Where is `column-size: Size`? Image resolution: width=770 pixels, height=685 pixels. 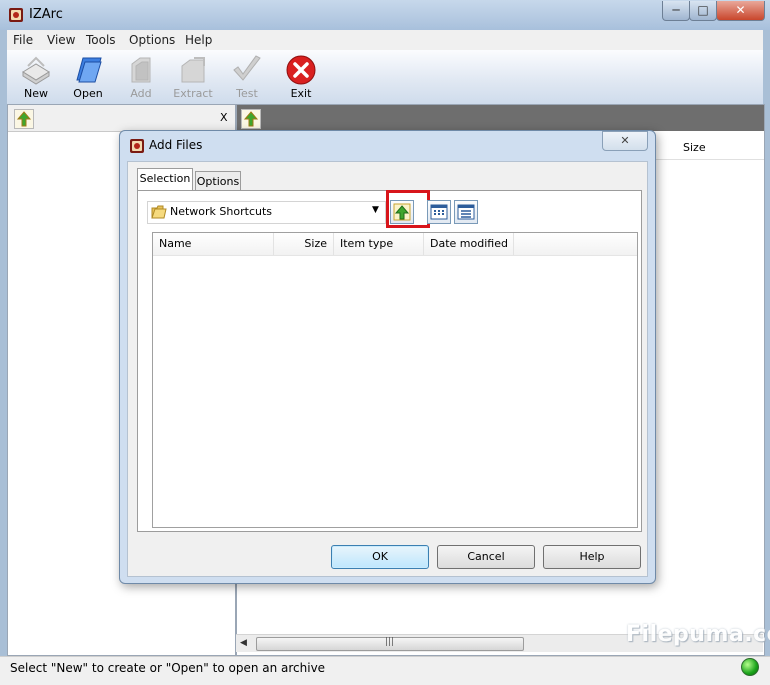
column-size: Size is located at coordinates (304, 244).